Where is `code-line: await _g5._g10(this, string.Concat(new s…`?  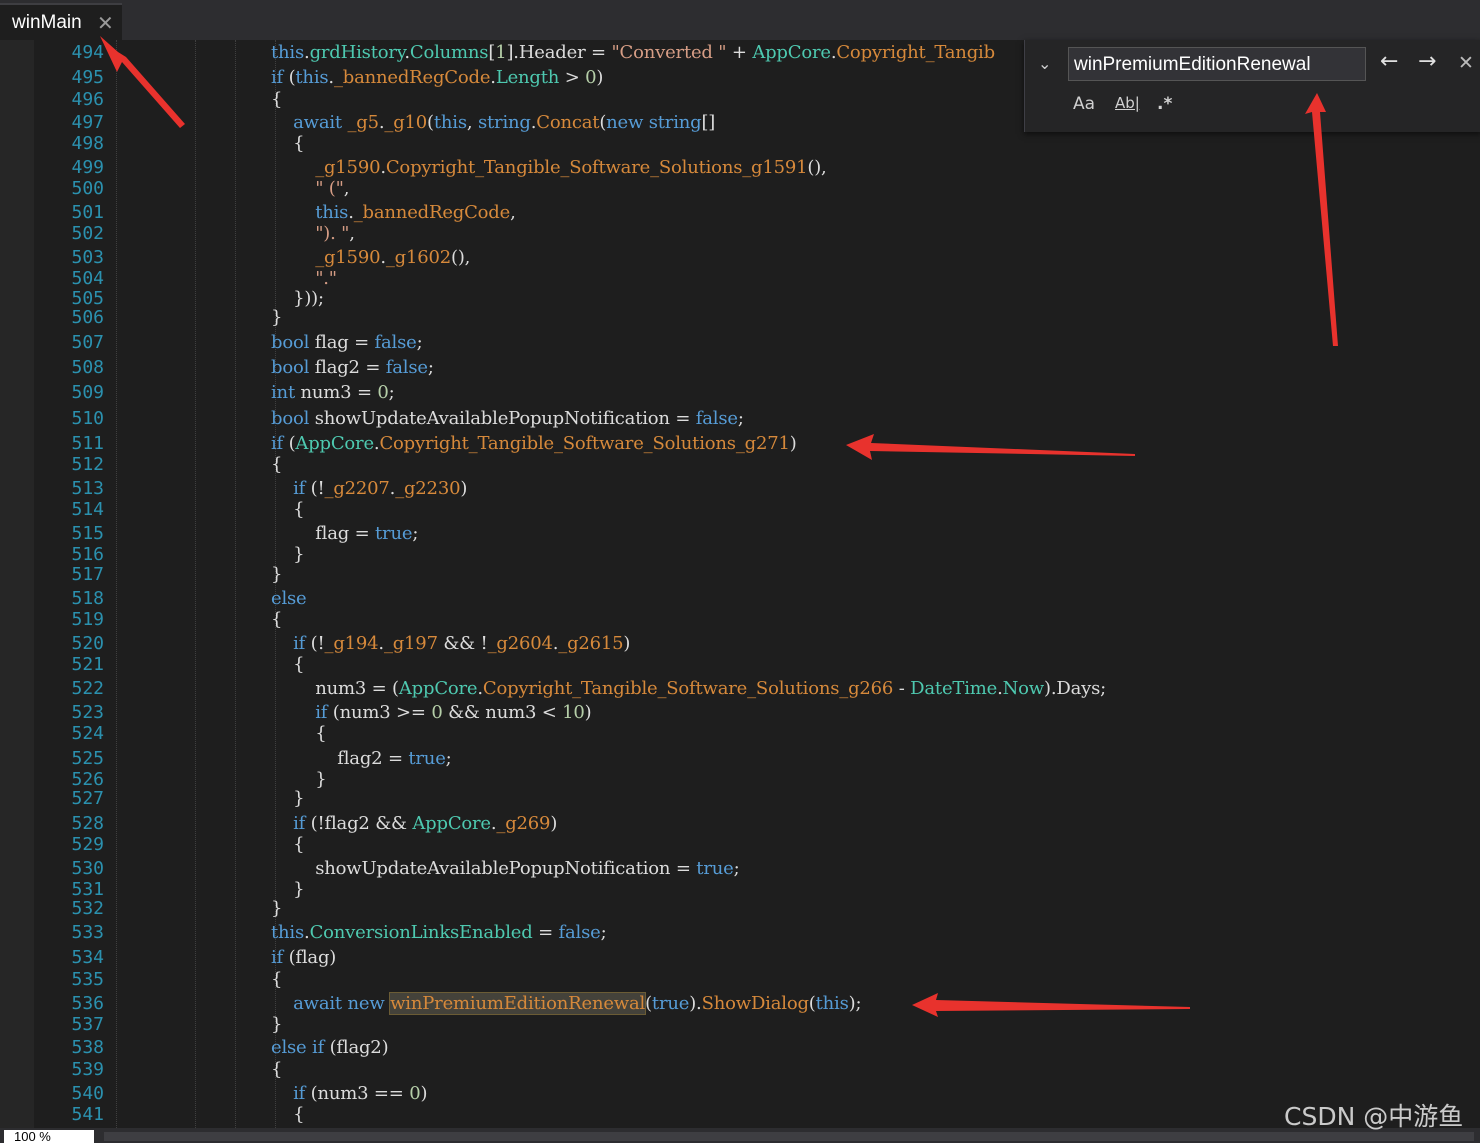 code-line: await _g5._g10(this, string.Concat(new s… is located at coordinates (493, 123).